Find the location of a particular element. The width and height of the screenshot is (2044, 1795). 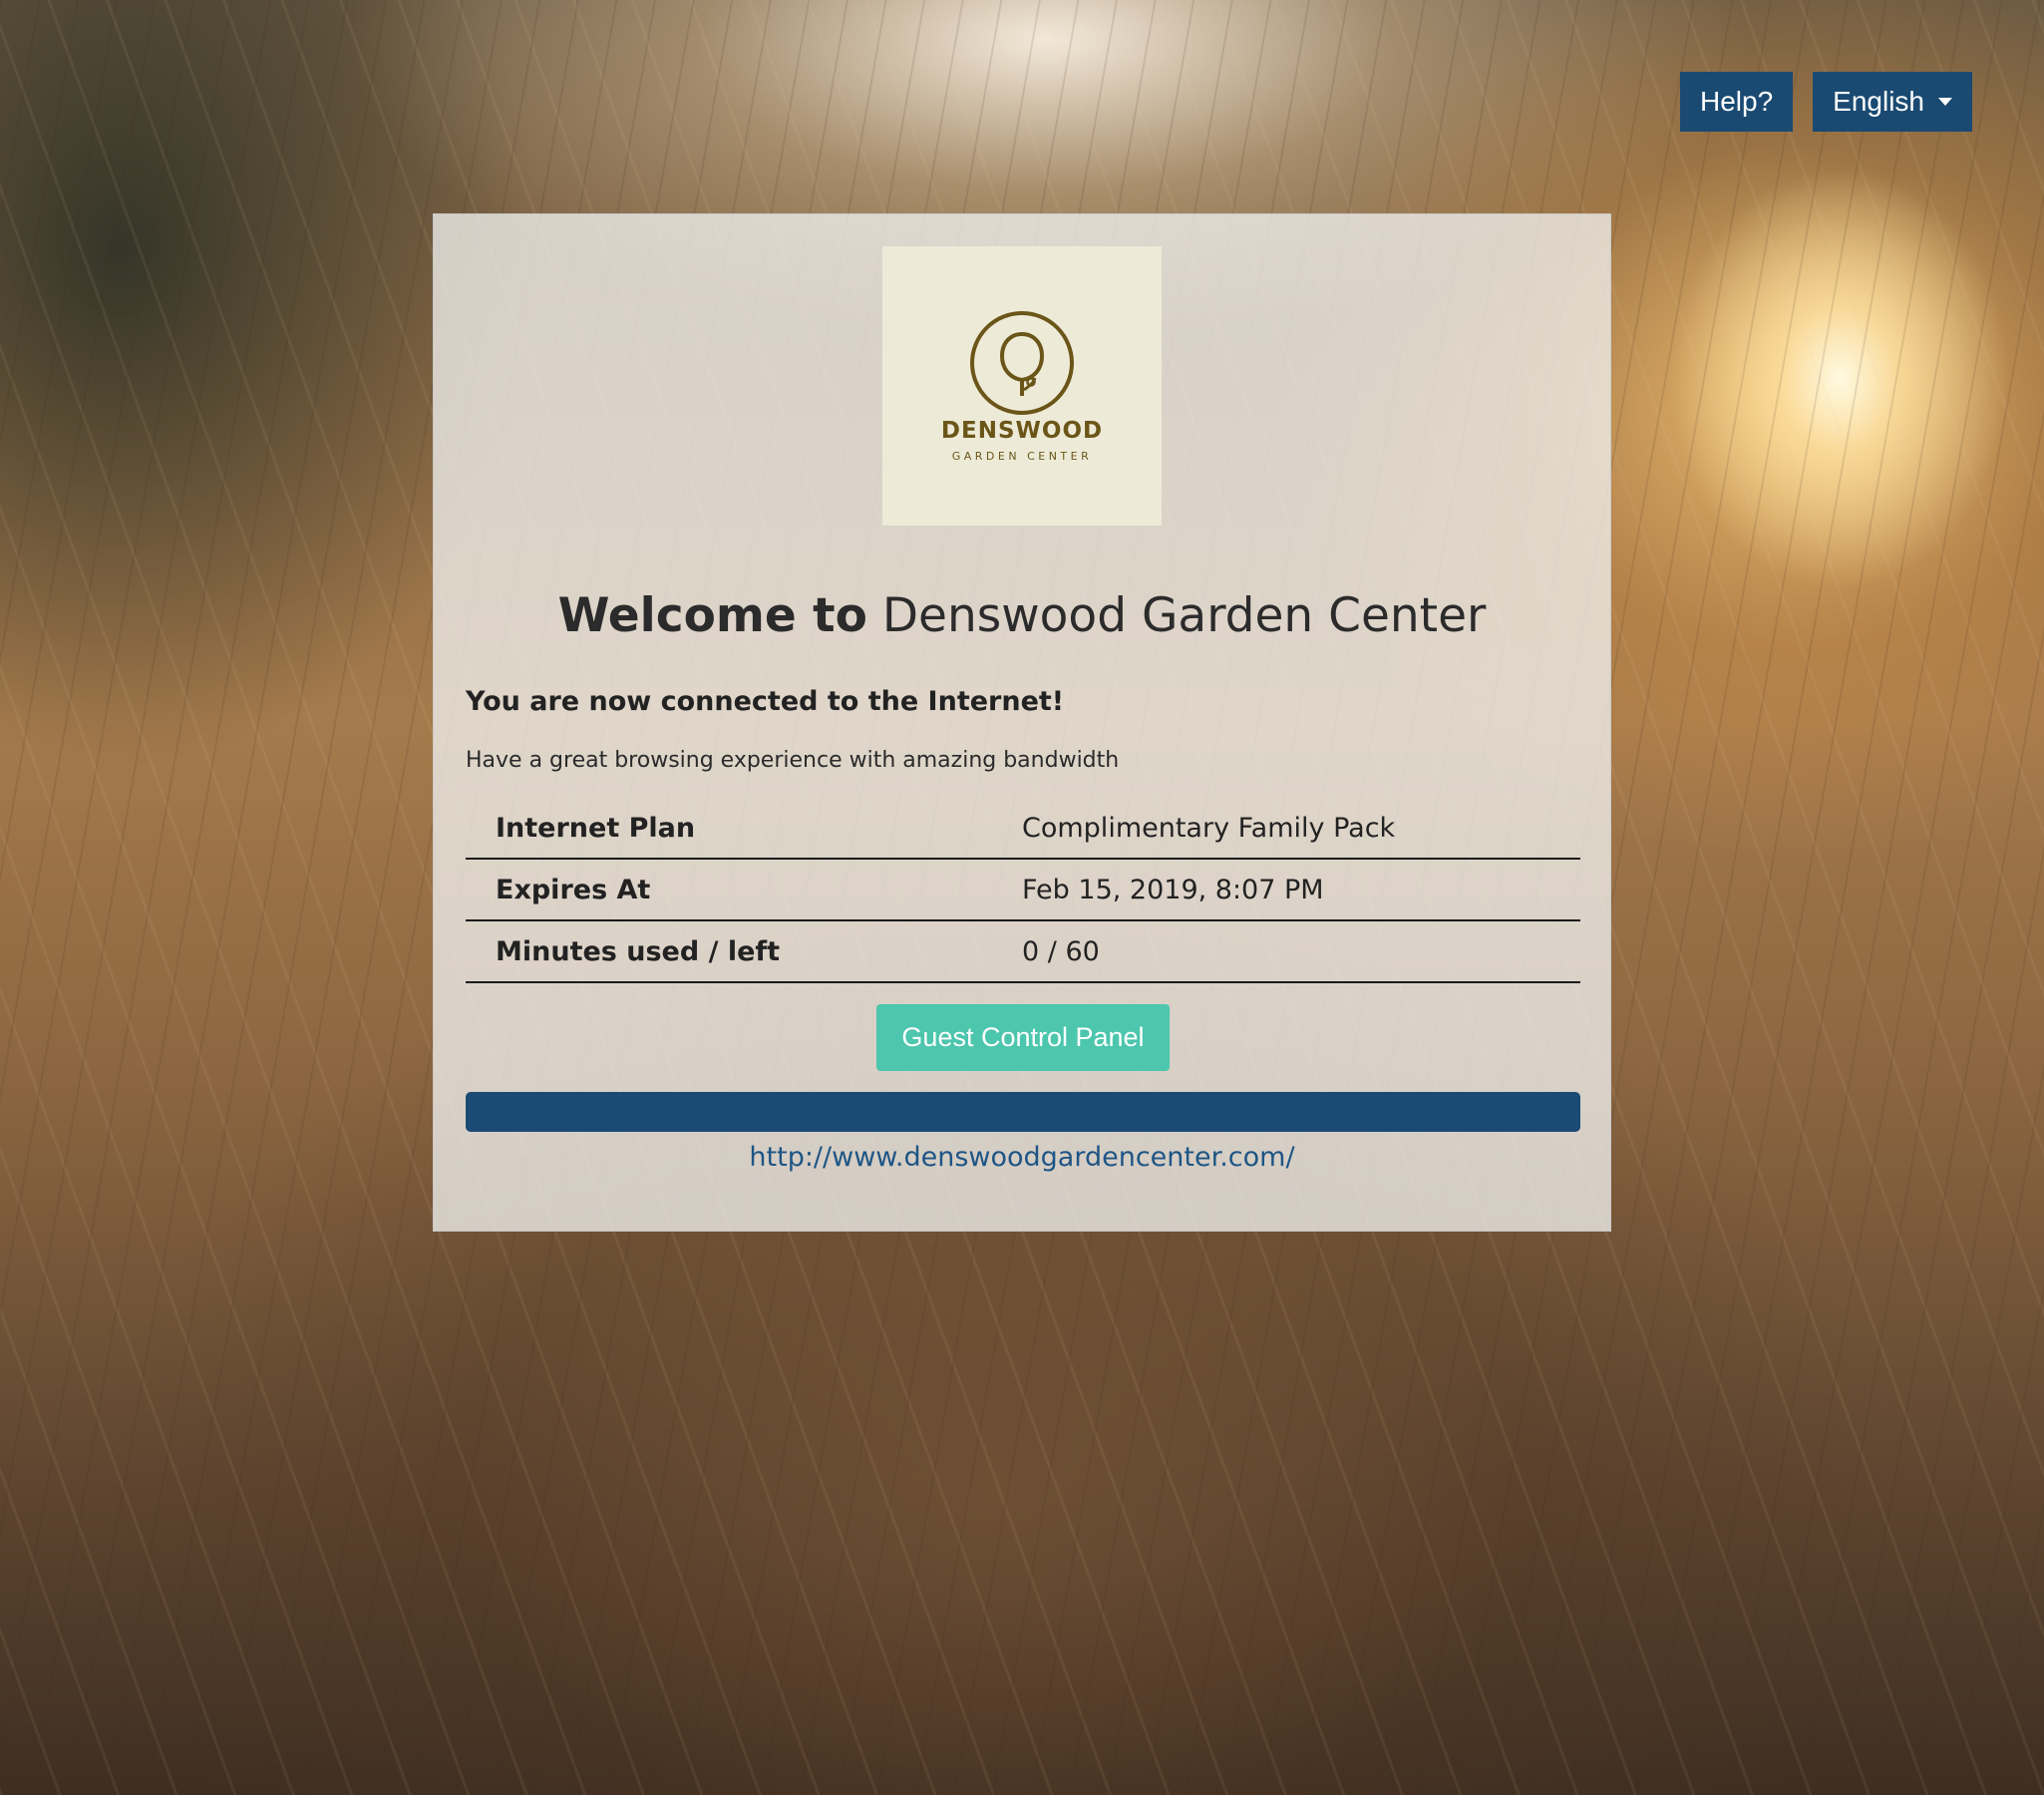

help-button-label: Help? is located at coordinates (1736, 101).